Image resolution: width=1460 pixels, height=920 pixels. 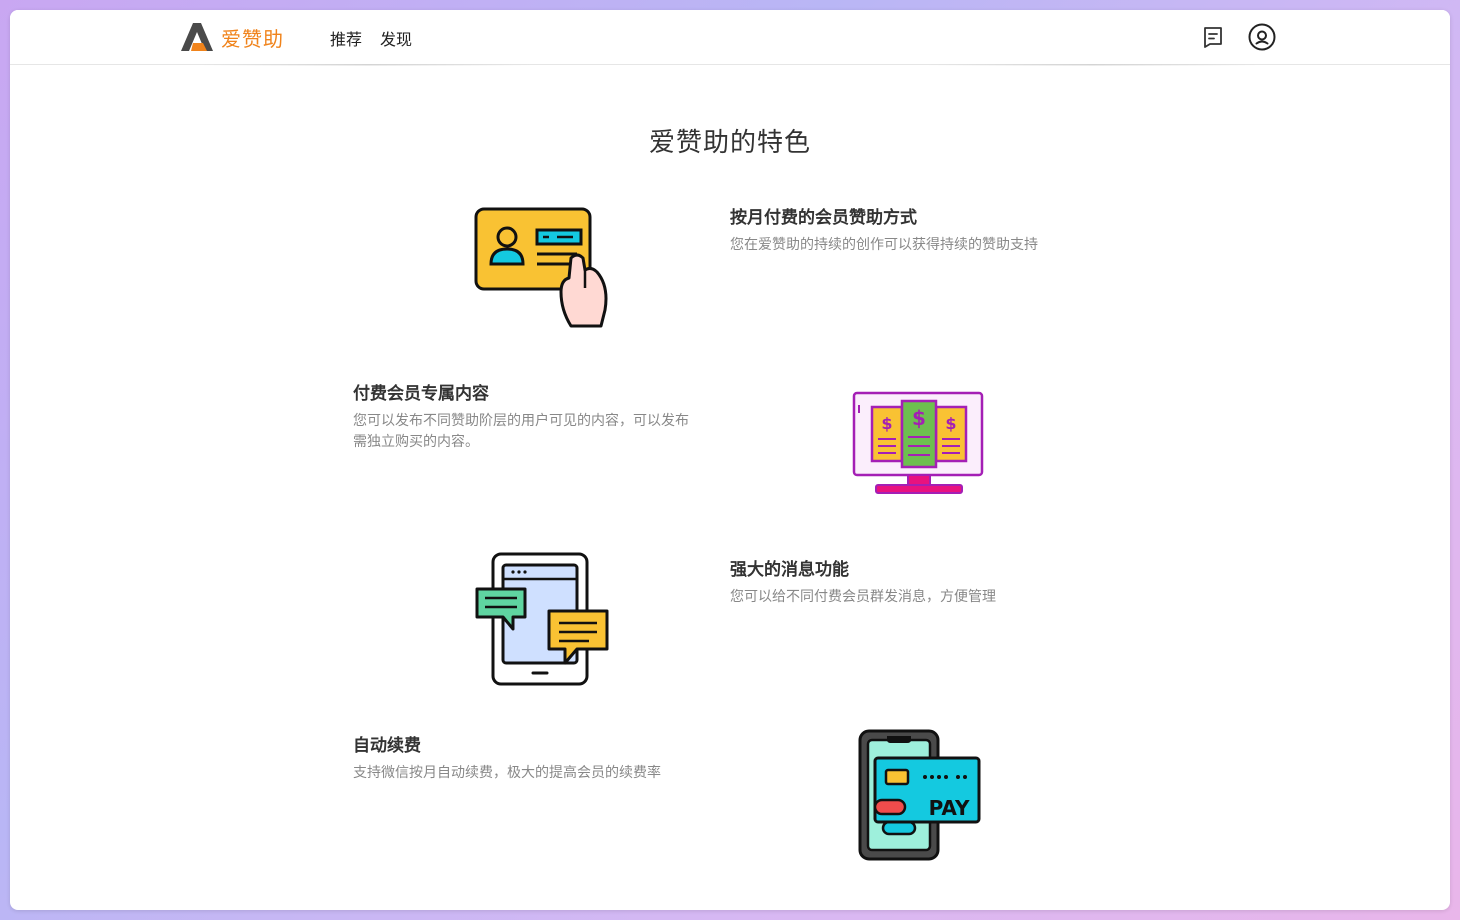 What do you see at coordinates (252, 38) in the screenshot?
I see `brand-name: 爱赞助` at bounding box center [252, 38].